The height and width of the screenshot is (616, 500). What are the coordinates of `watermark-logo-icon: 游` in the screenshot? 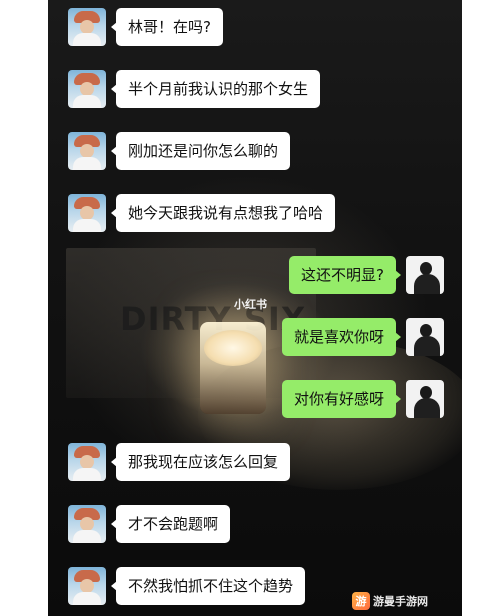 It's located at (361, 601).